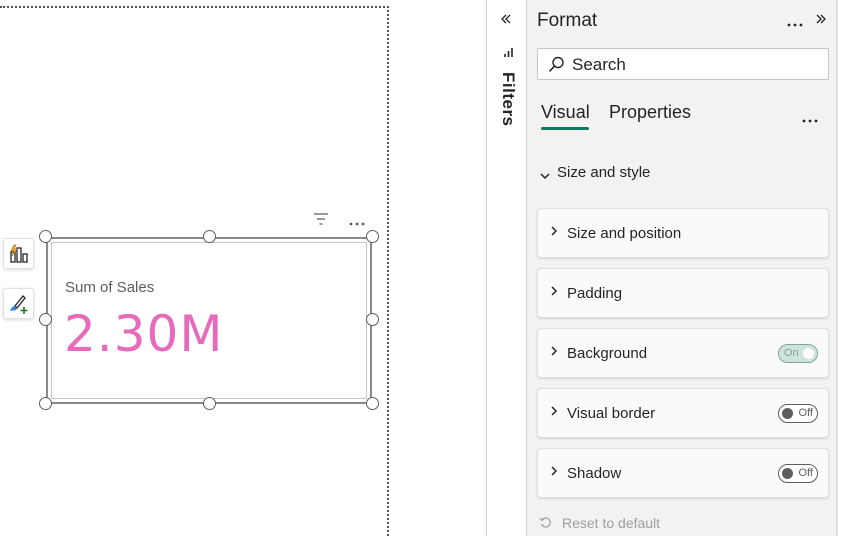  I want to click on paintbrush-add-icon, so click(18, 304).